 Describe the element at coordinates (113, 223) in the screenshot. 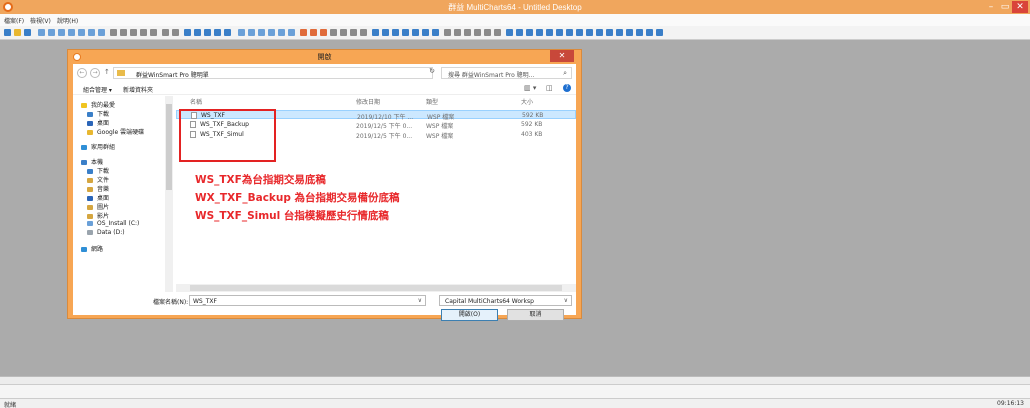

I see `nav-item: OS_Install (C:)` at that location.